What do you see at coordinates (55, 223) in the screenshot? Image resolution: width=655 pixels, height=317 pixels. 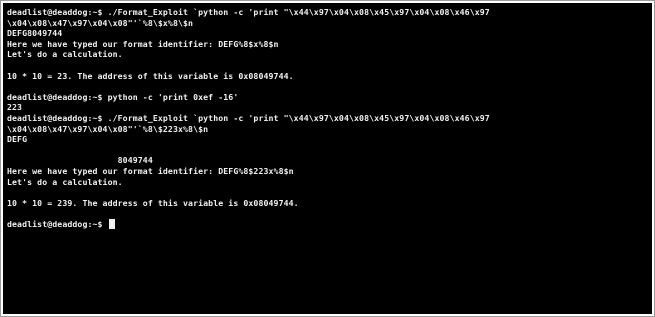 I see `terminal-prompt: deadlist@deaddog:~$` at bounding box center [55, 223].